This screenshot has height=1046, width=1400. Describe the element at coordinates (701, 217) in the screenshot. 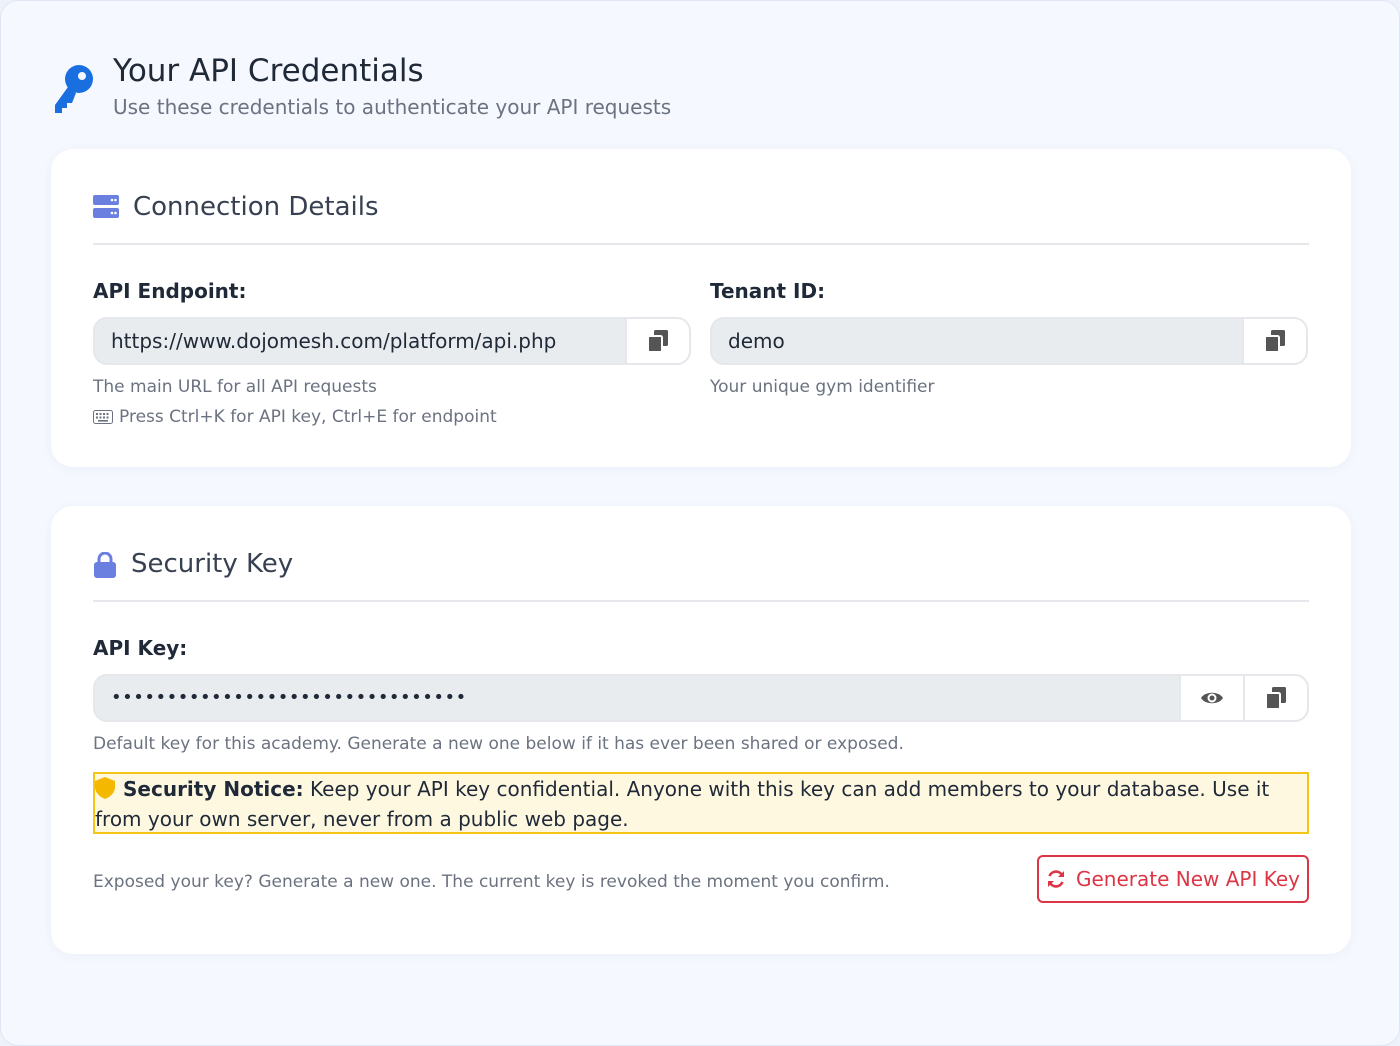

I see `connection-details-header: Connection Details` at that location.